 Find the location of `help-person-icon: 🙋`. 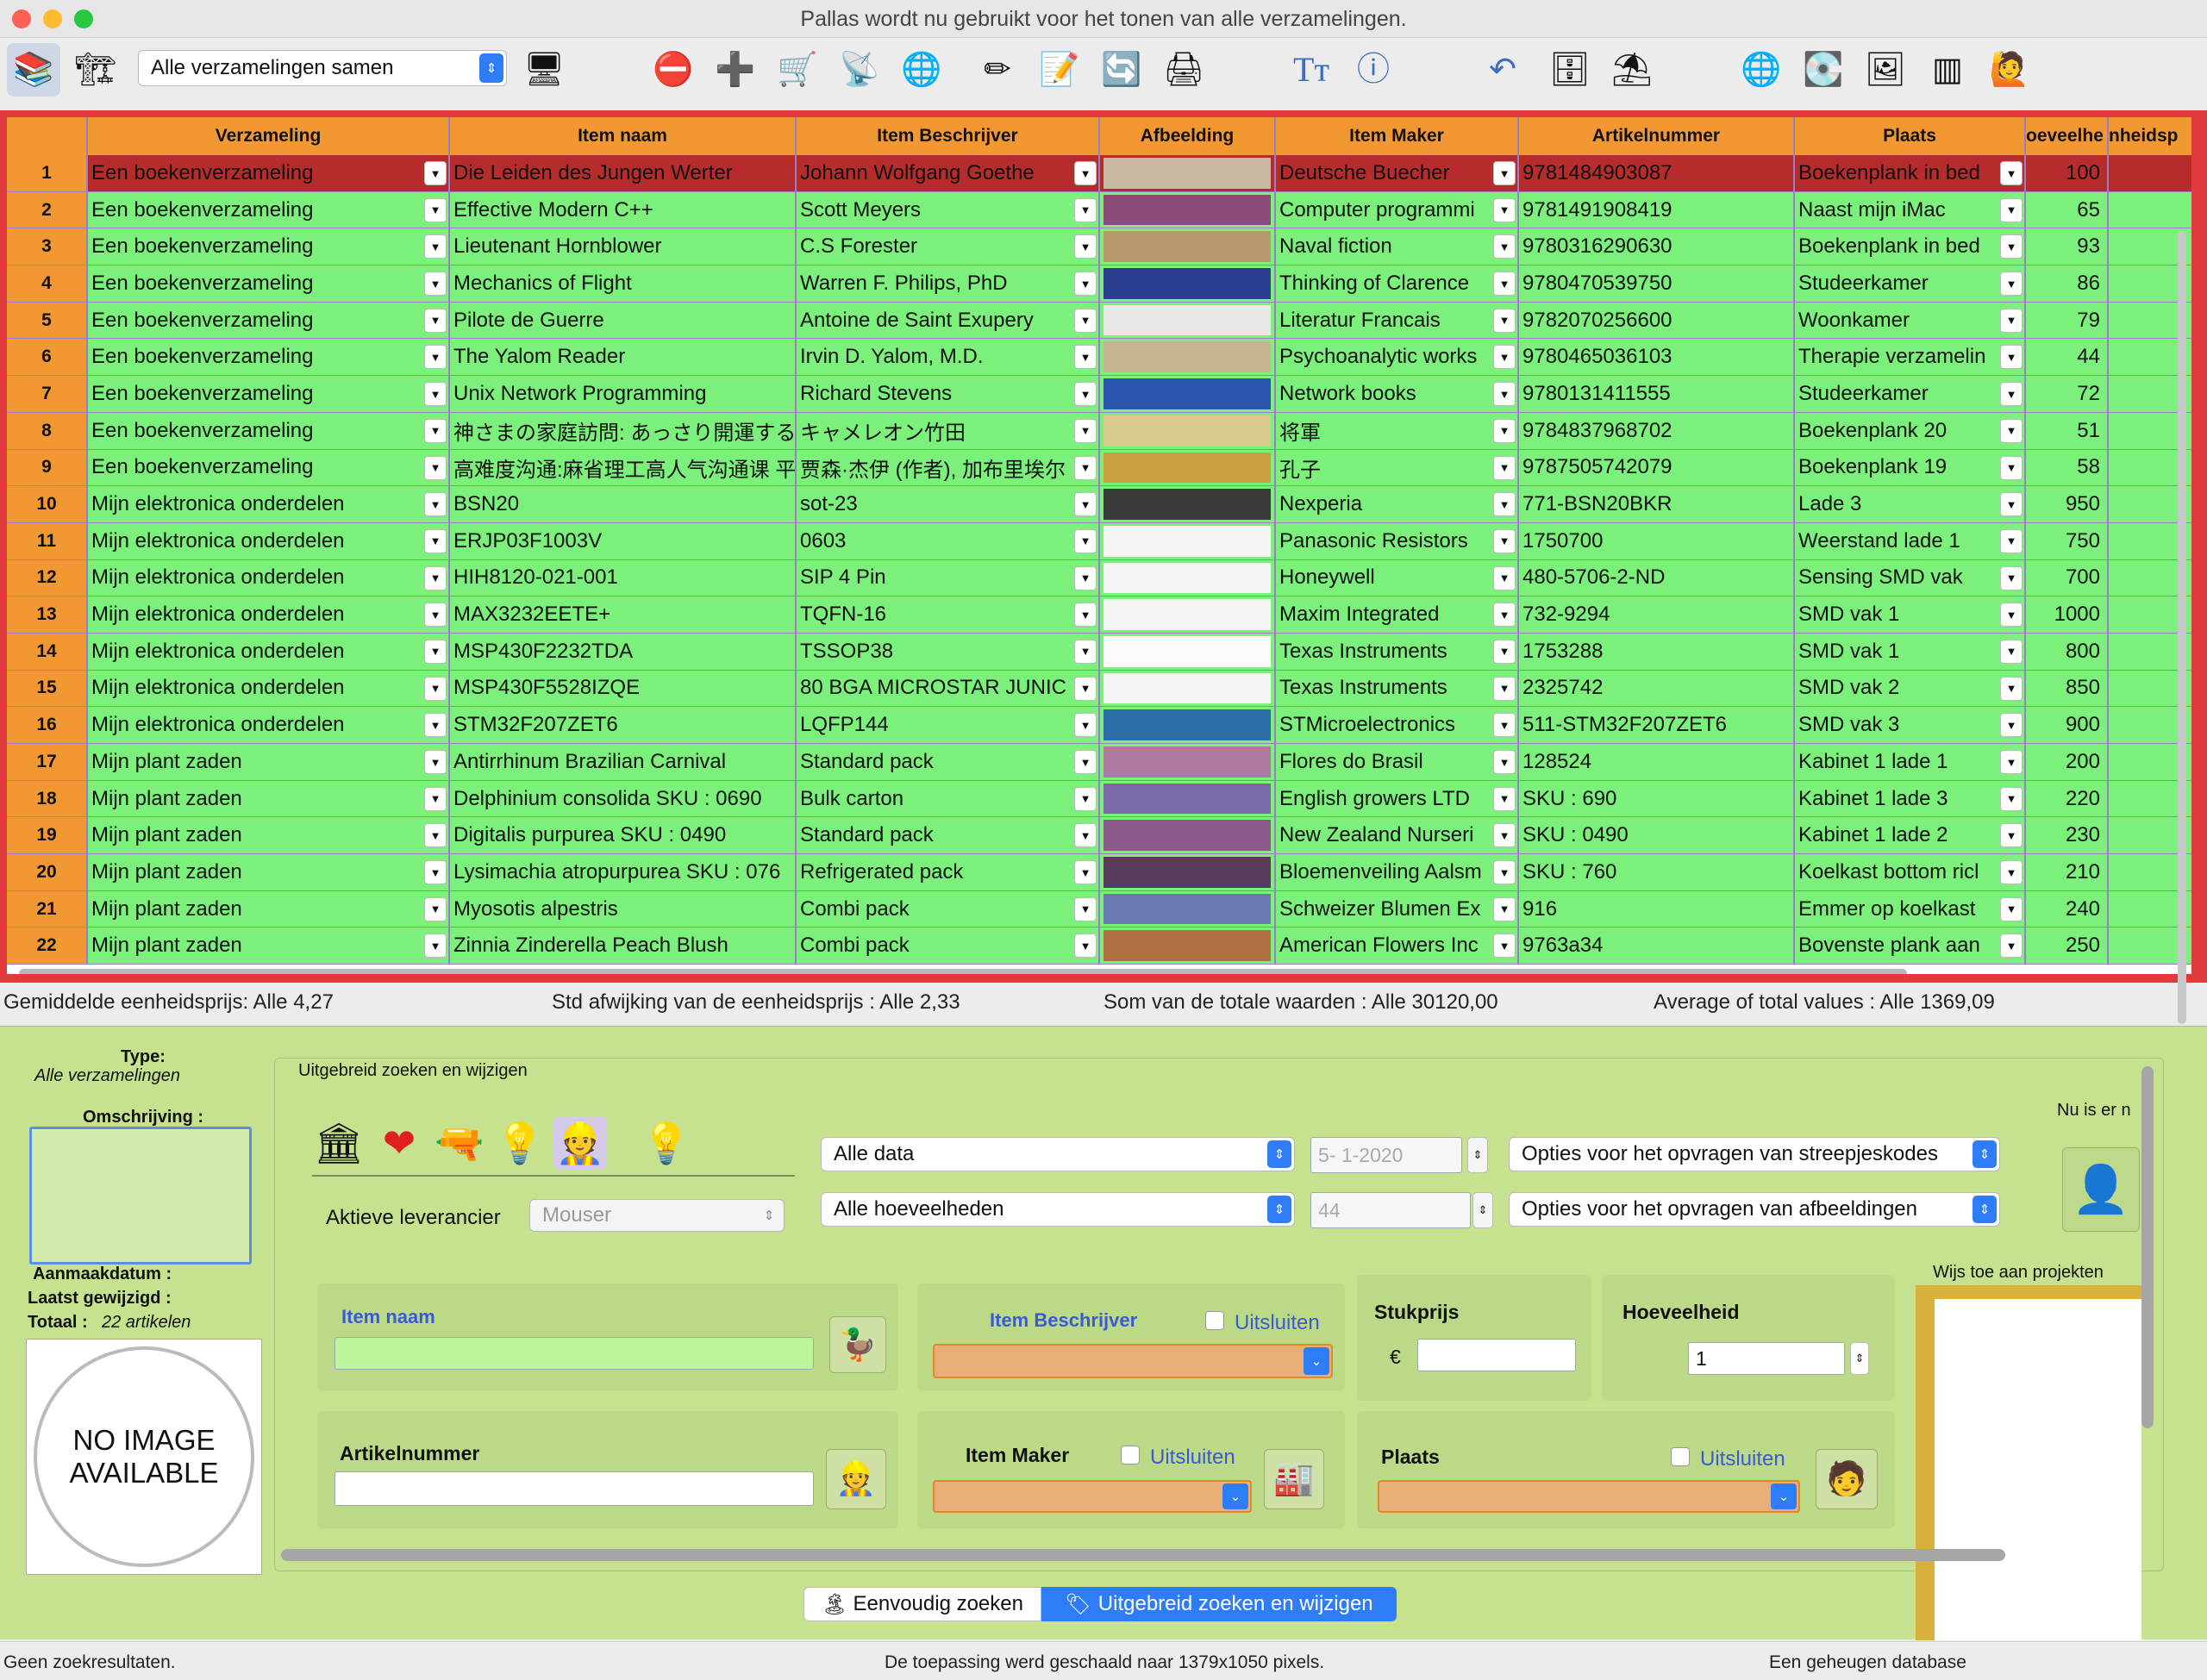

help-person-icon: 🙋 is located at coordinates (2009, 70).